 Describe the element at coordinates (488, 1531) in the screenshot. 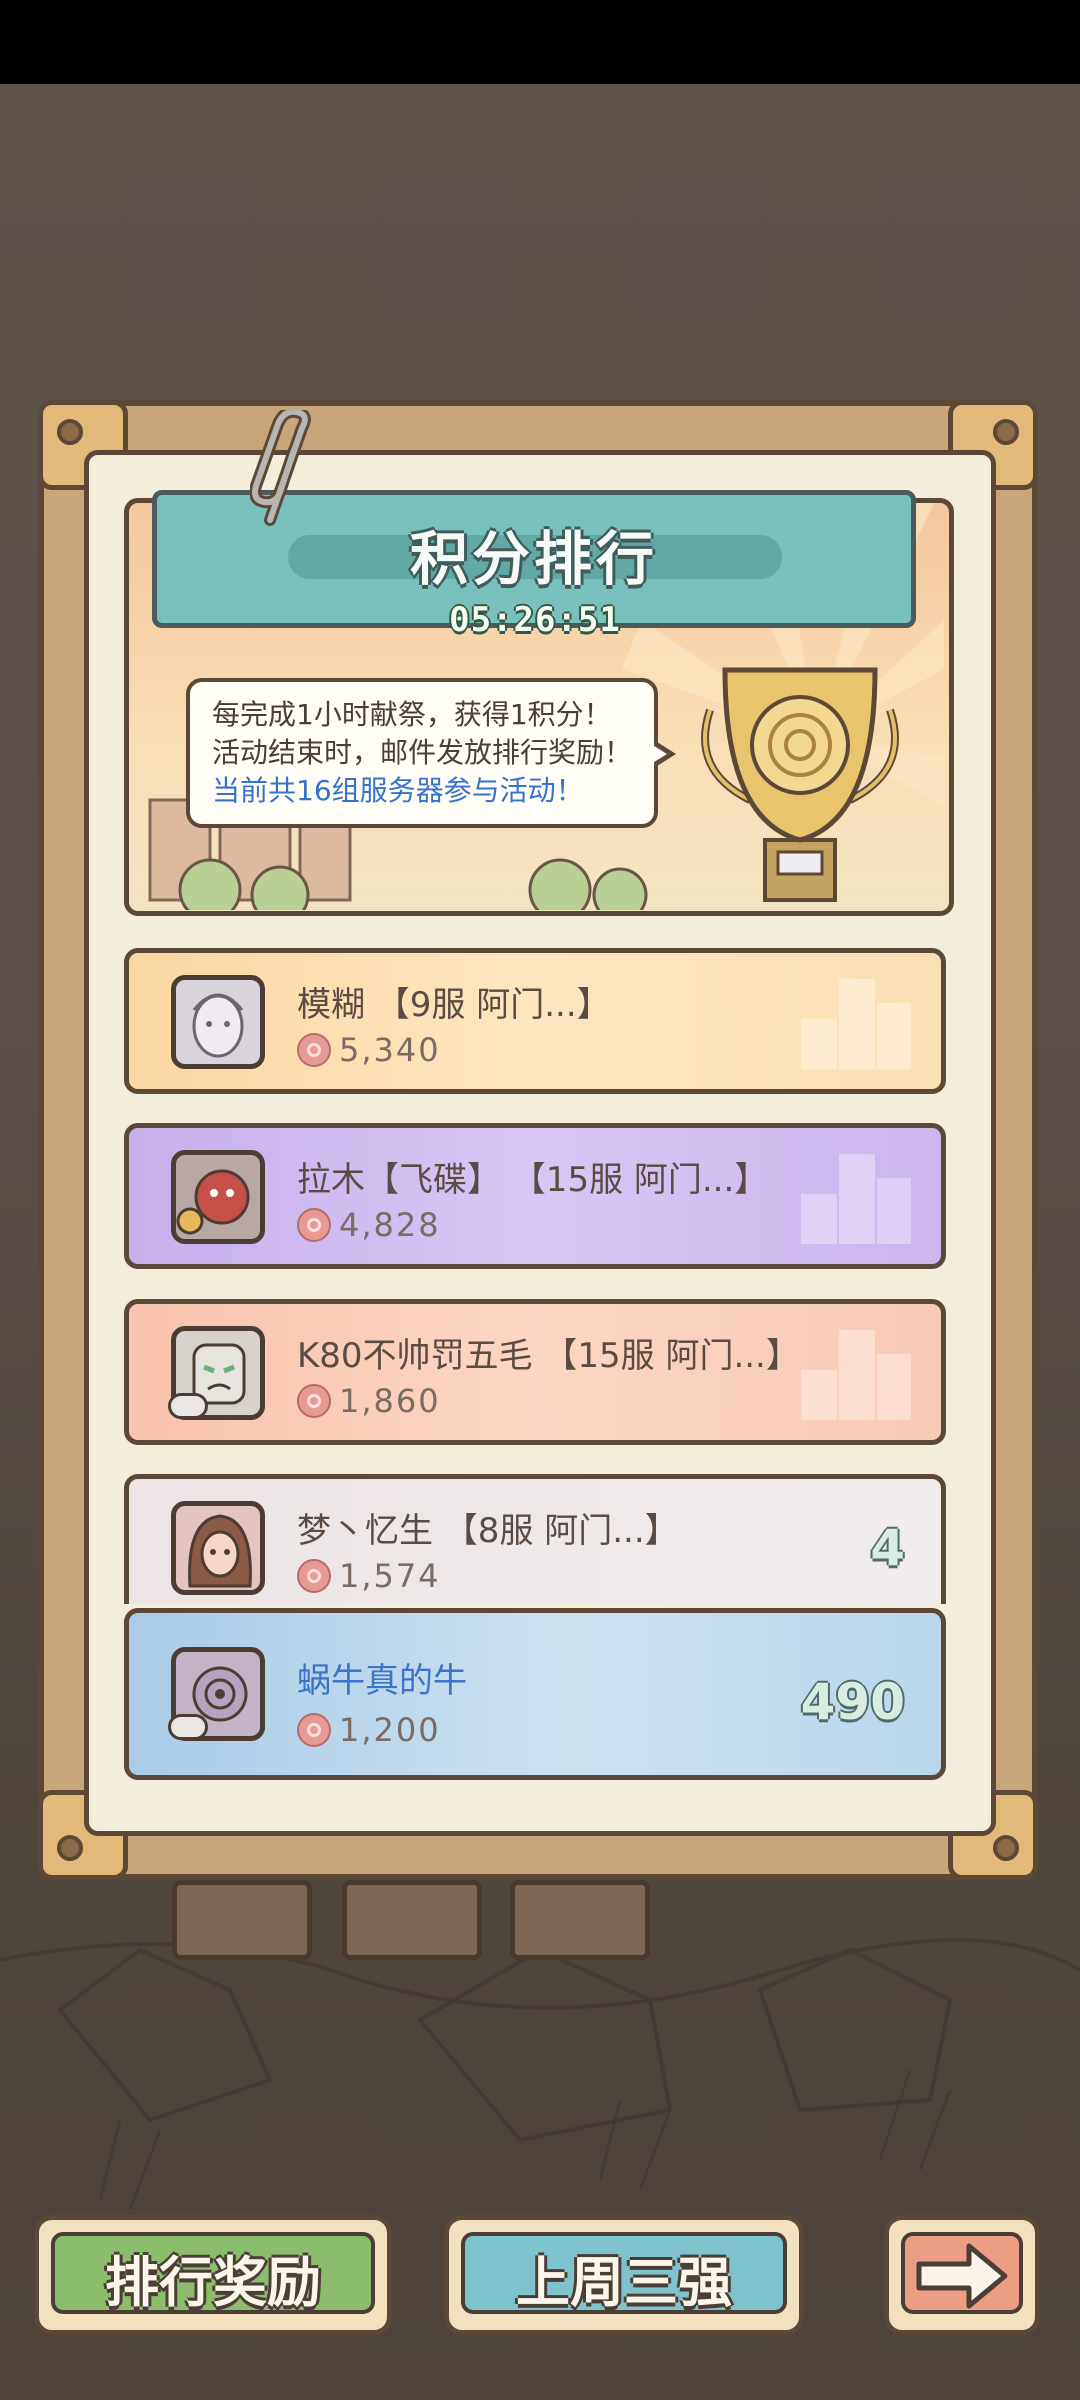

I see `player-name: 梦丶忆生 【8服 阿门...】` at that location.